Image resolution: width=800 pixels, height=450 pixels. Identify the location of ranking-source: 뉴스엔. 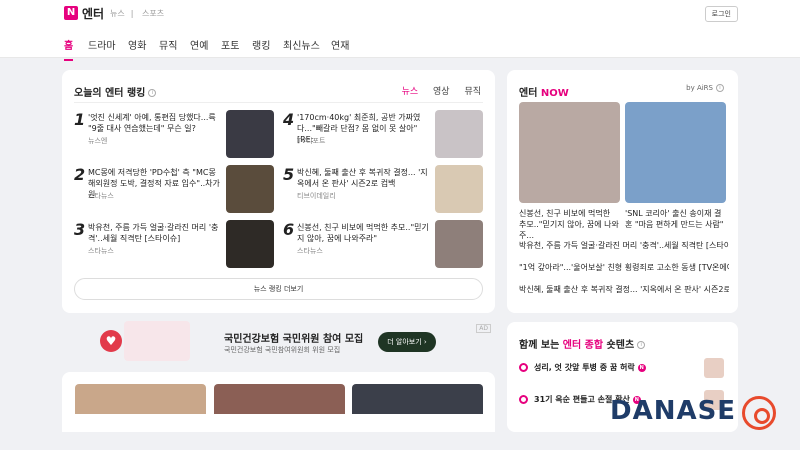
(98, 141).